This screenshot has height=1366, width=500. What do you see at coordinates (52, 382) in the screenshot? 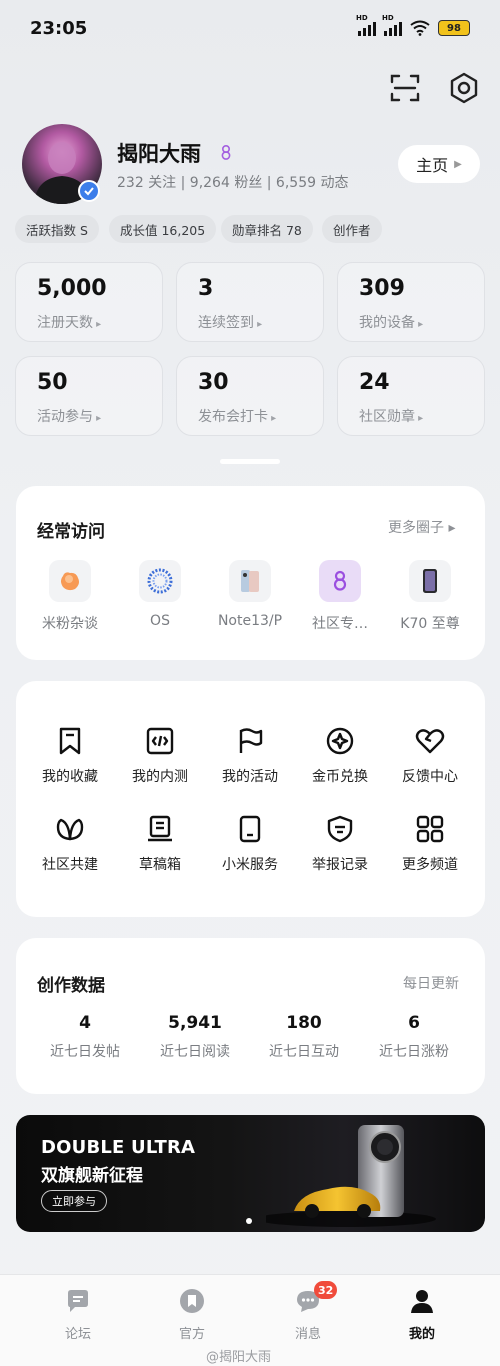
I see `stat-value: 50` at bounding box center [52, 382].